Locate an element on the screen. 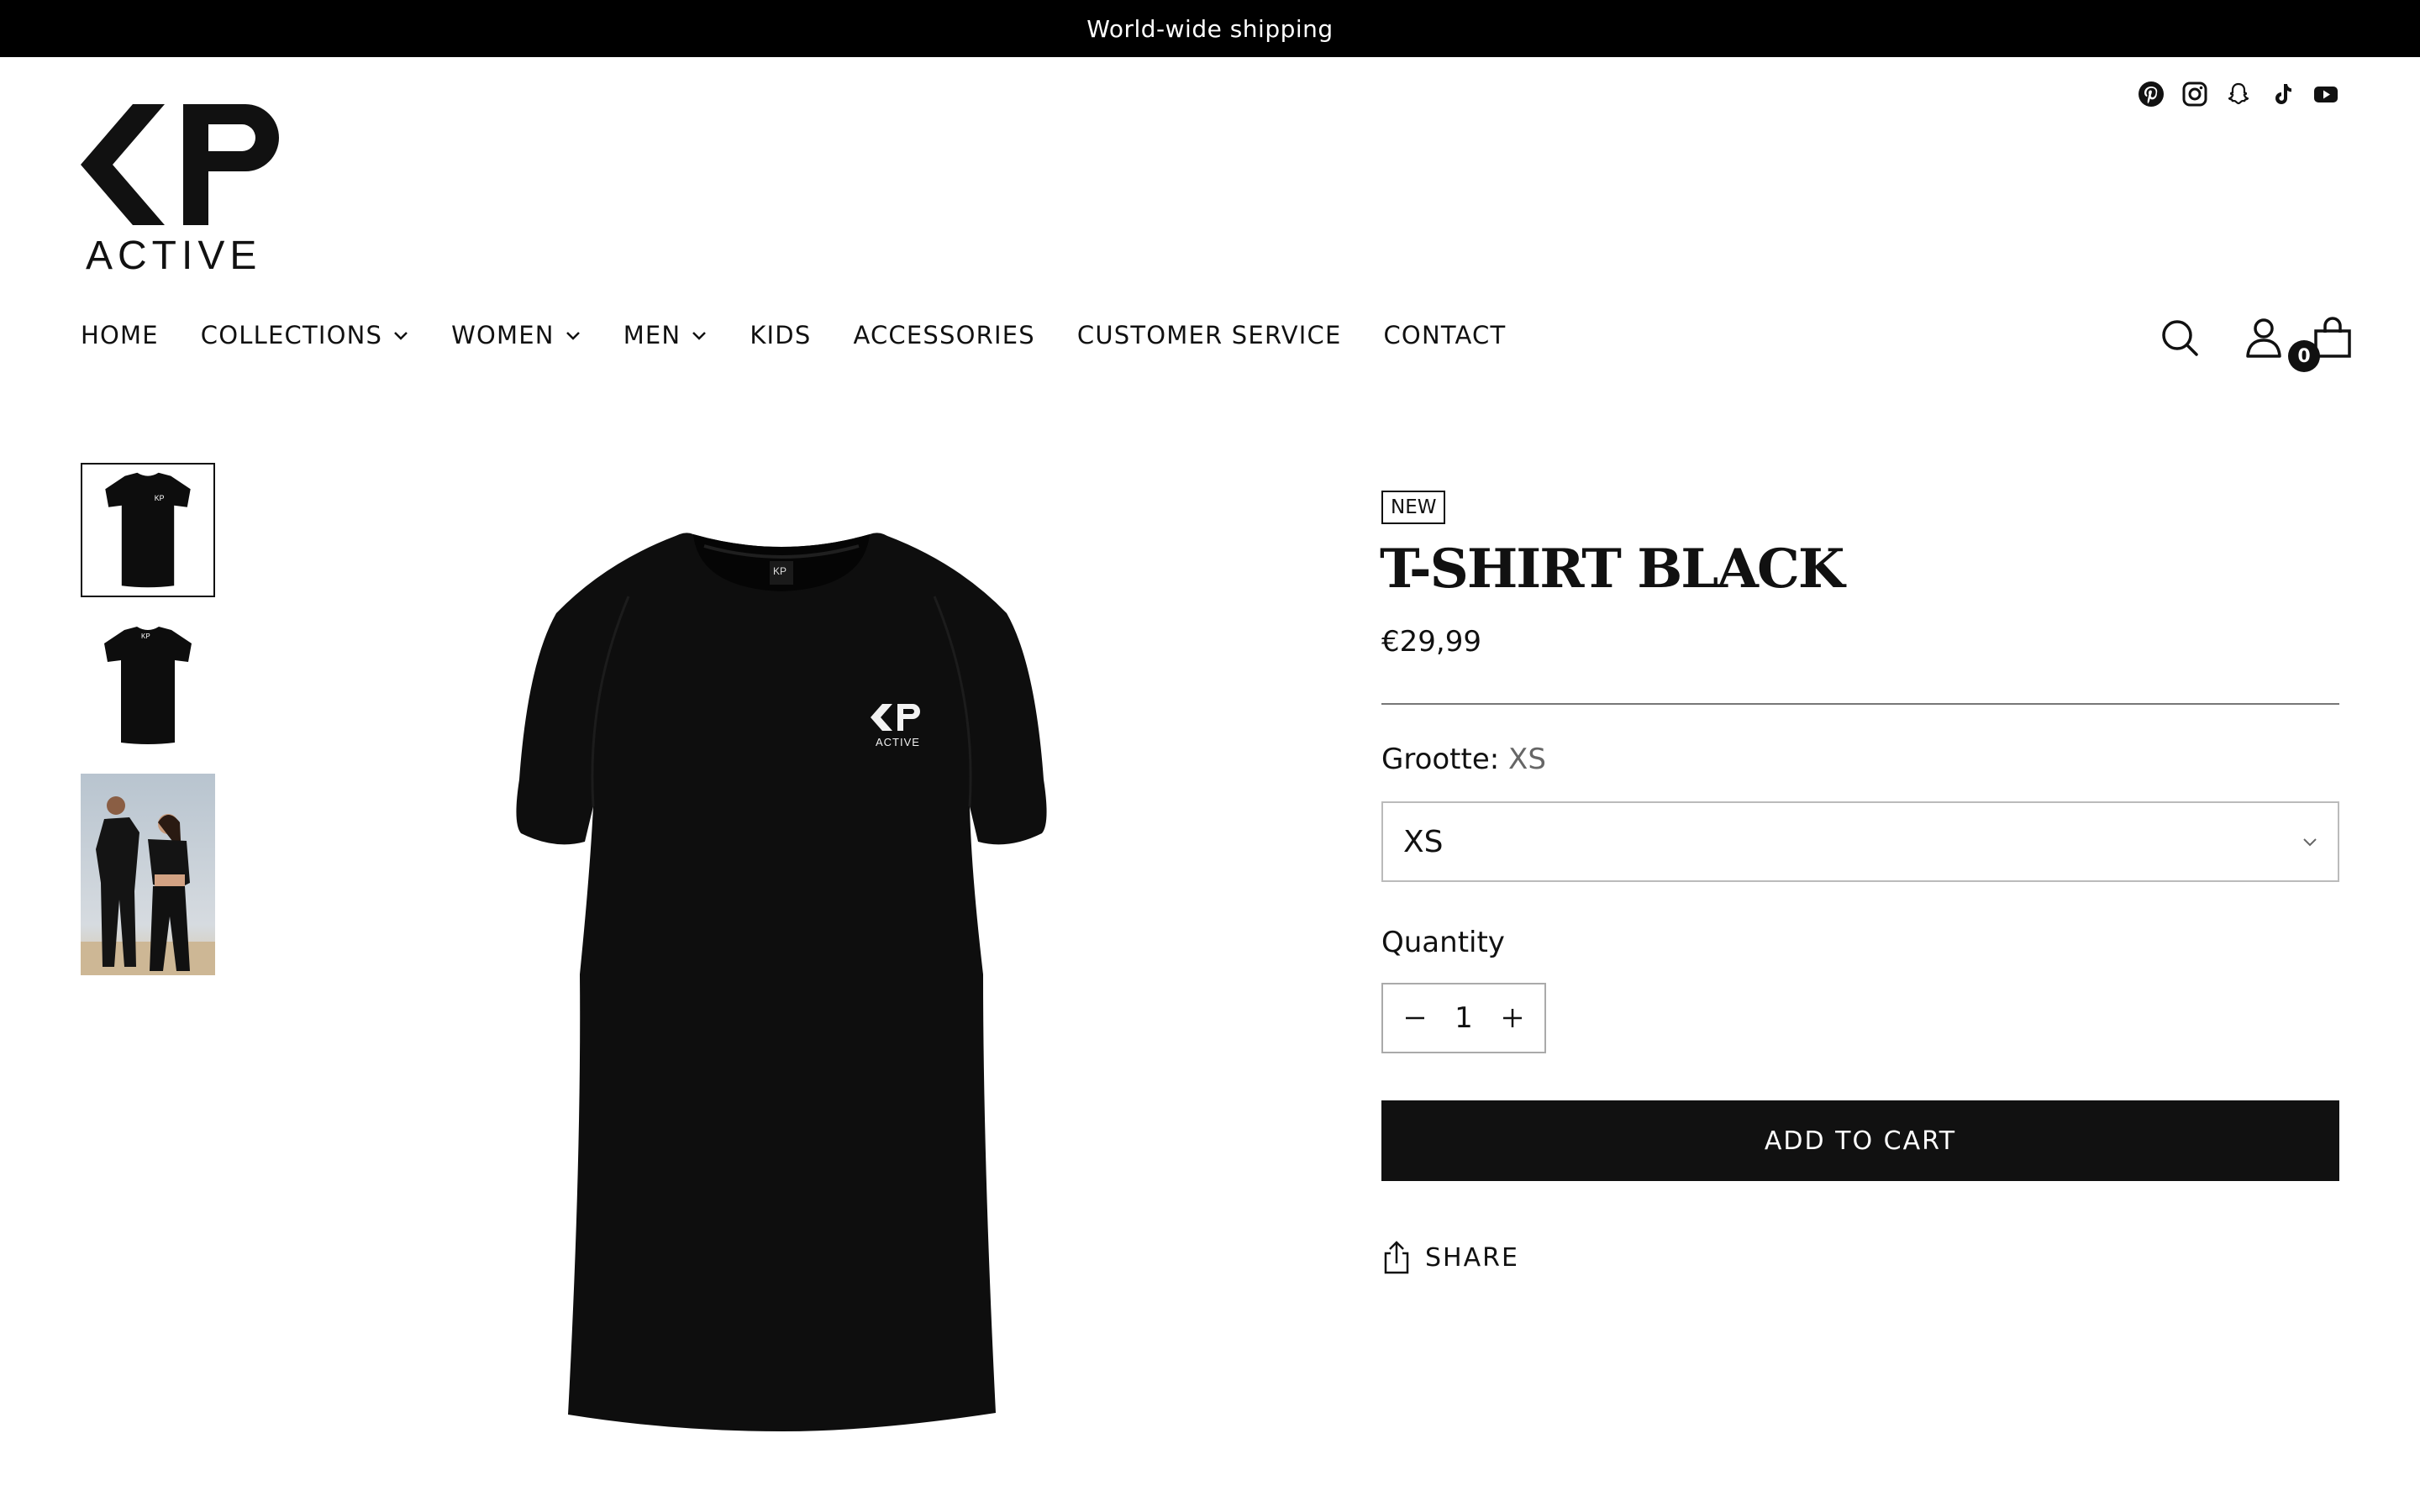 This screenshot has height=1512, width=2420. instagram-icon is located at coordinates (2194, 94).